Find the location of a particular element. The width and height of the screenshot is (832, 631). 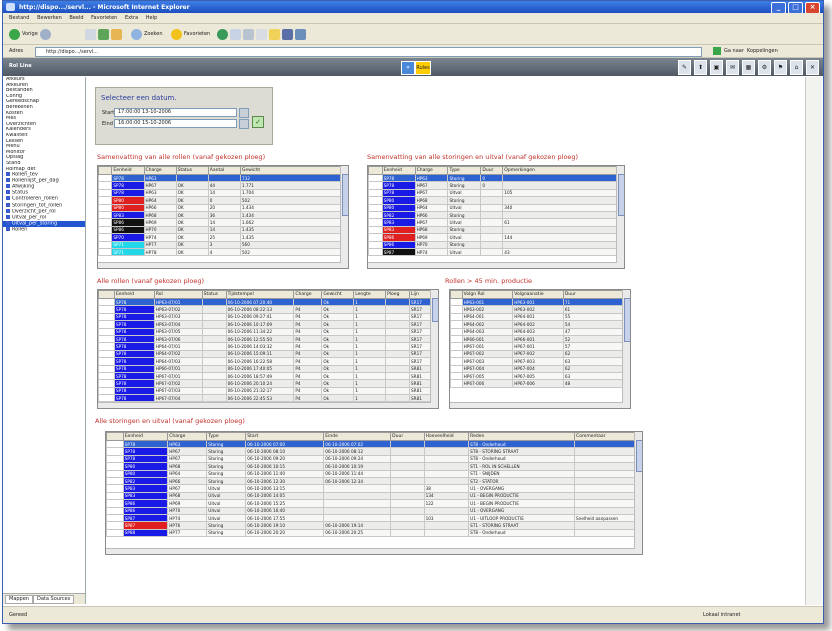

column-header: Opmerkingen is located at coordinates (563, 170).